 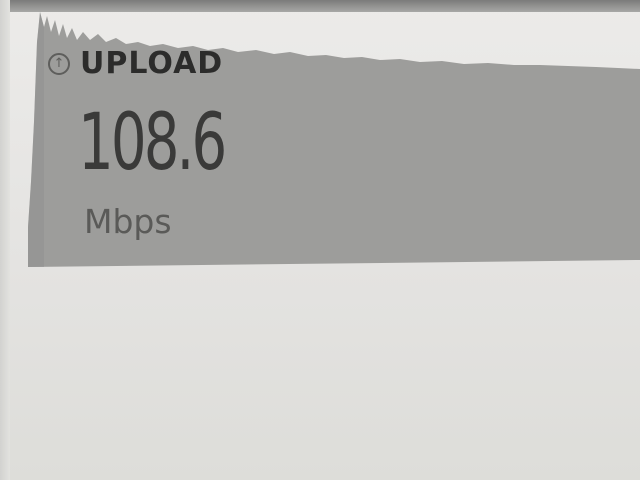 I want to click on upload-label: UPLOAD, so click(x=152, y=63).